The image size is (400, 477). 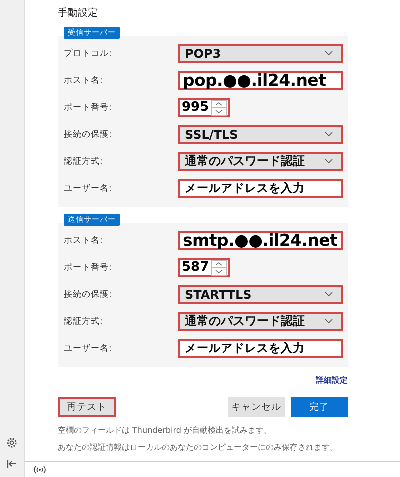 What do you see at coordinates (332, 380) in the screenshot?
I see `advanced-settings-link: 詳細設定` at bounding box center [332, 380].